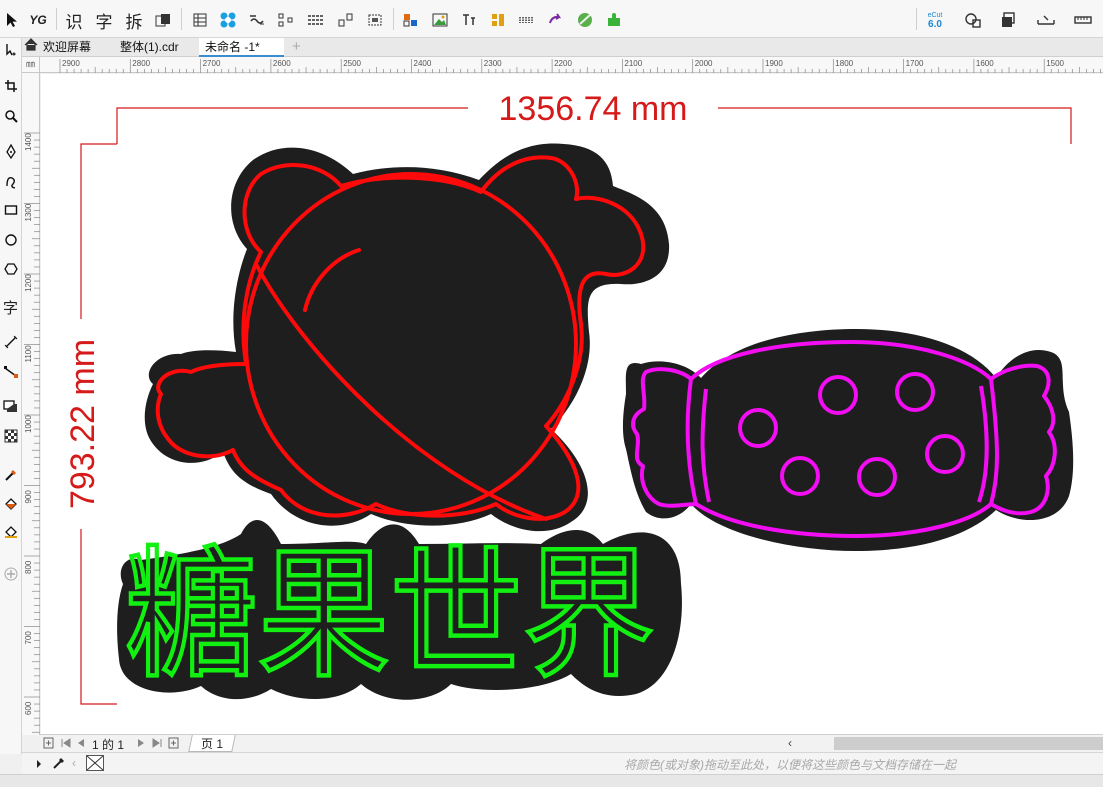 The image size is (1103, 787). What do you see at coordinates (228, 20) in the screenshot?
I see `pattern-icon` at bounding box center [228, 20].